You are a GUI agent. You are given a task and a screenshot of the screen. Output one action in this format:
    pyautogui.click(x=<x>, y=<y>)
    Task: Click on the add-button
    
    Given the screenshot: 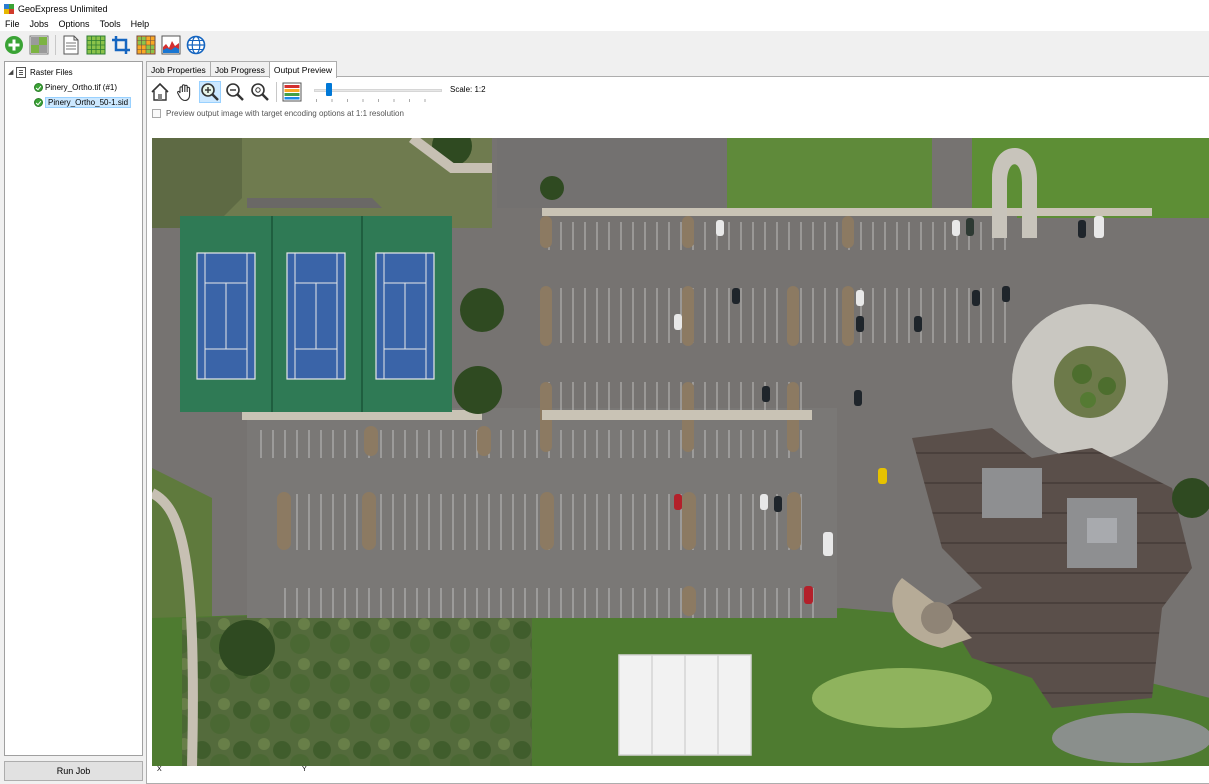 What is the action you would take?
    pyautogui.click(x=14, y=45)
    